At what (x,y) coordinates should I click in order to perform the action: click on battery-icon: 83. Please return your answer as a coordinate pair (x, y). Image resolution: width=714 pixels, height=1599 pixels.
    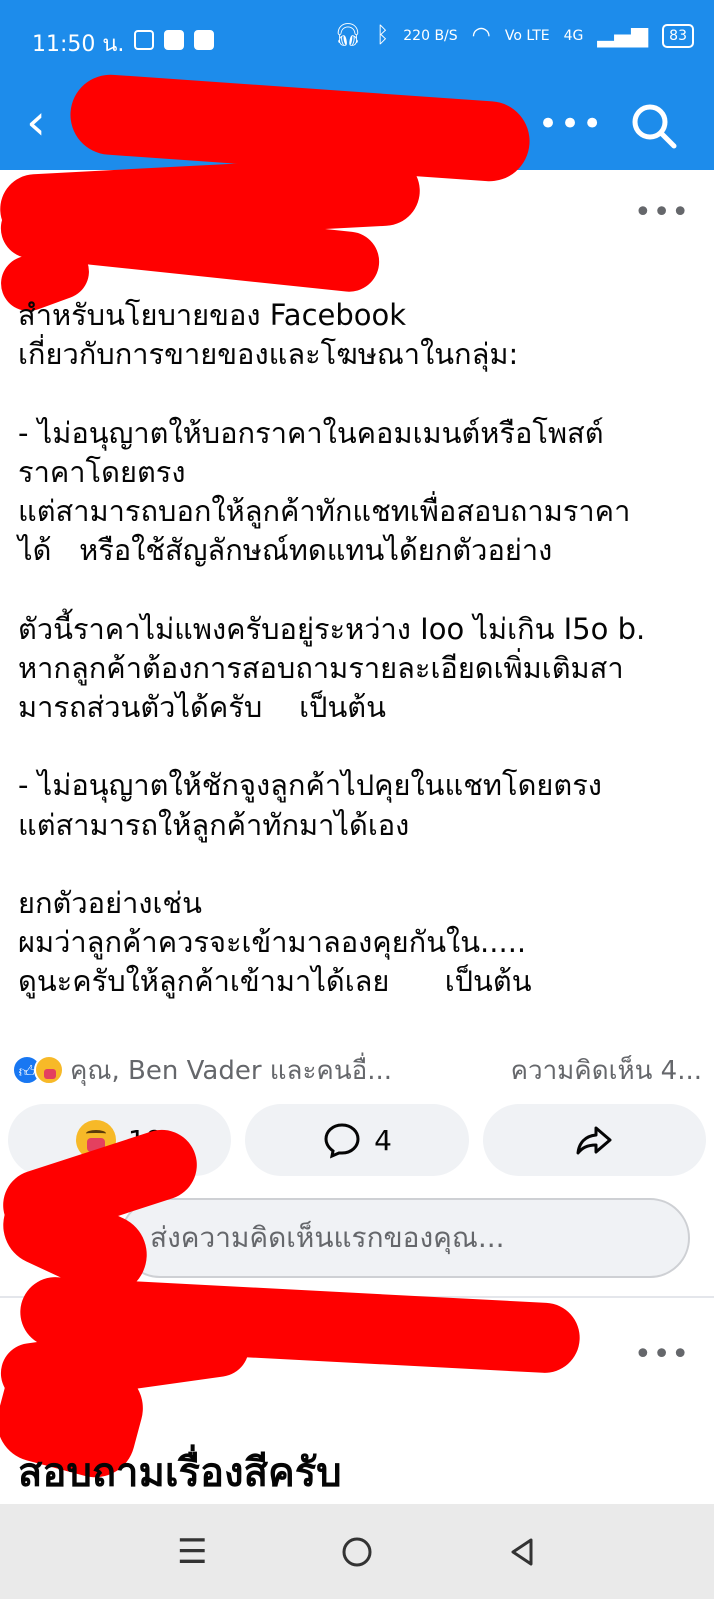
    Looking at the image, I should click on (678, 36).